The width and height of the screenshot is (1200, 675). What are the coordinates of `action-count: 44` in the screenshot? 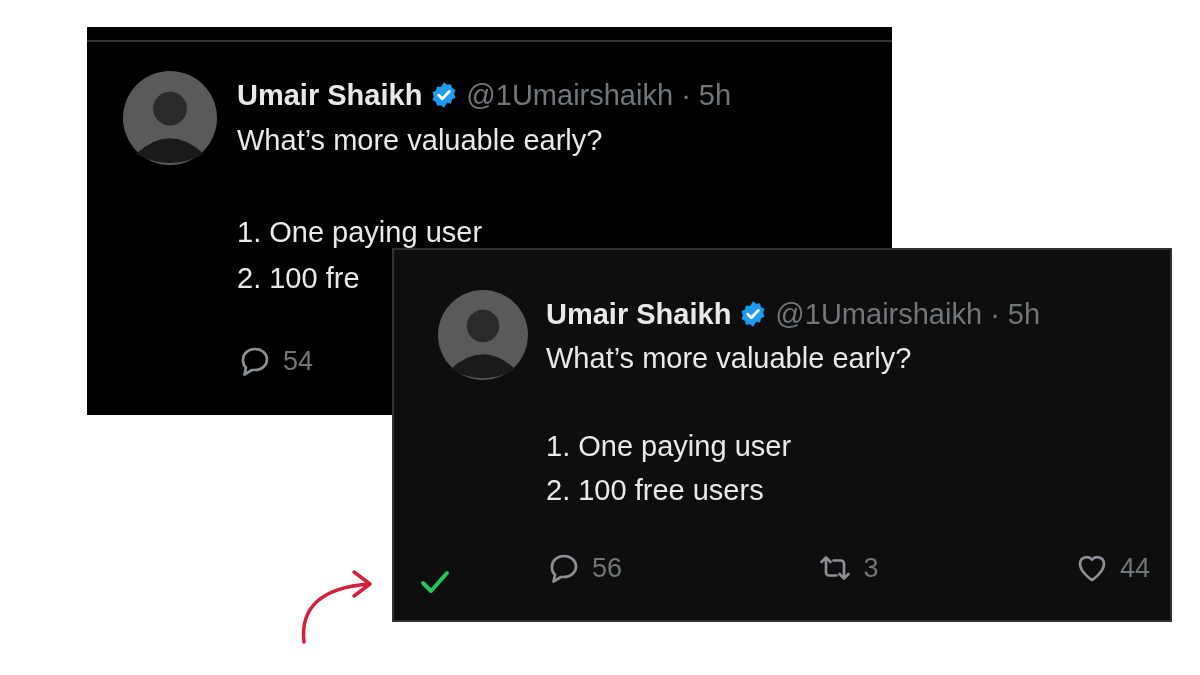 It's located at (1134, 568).